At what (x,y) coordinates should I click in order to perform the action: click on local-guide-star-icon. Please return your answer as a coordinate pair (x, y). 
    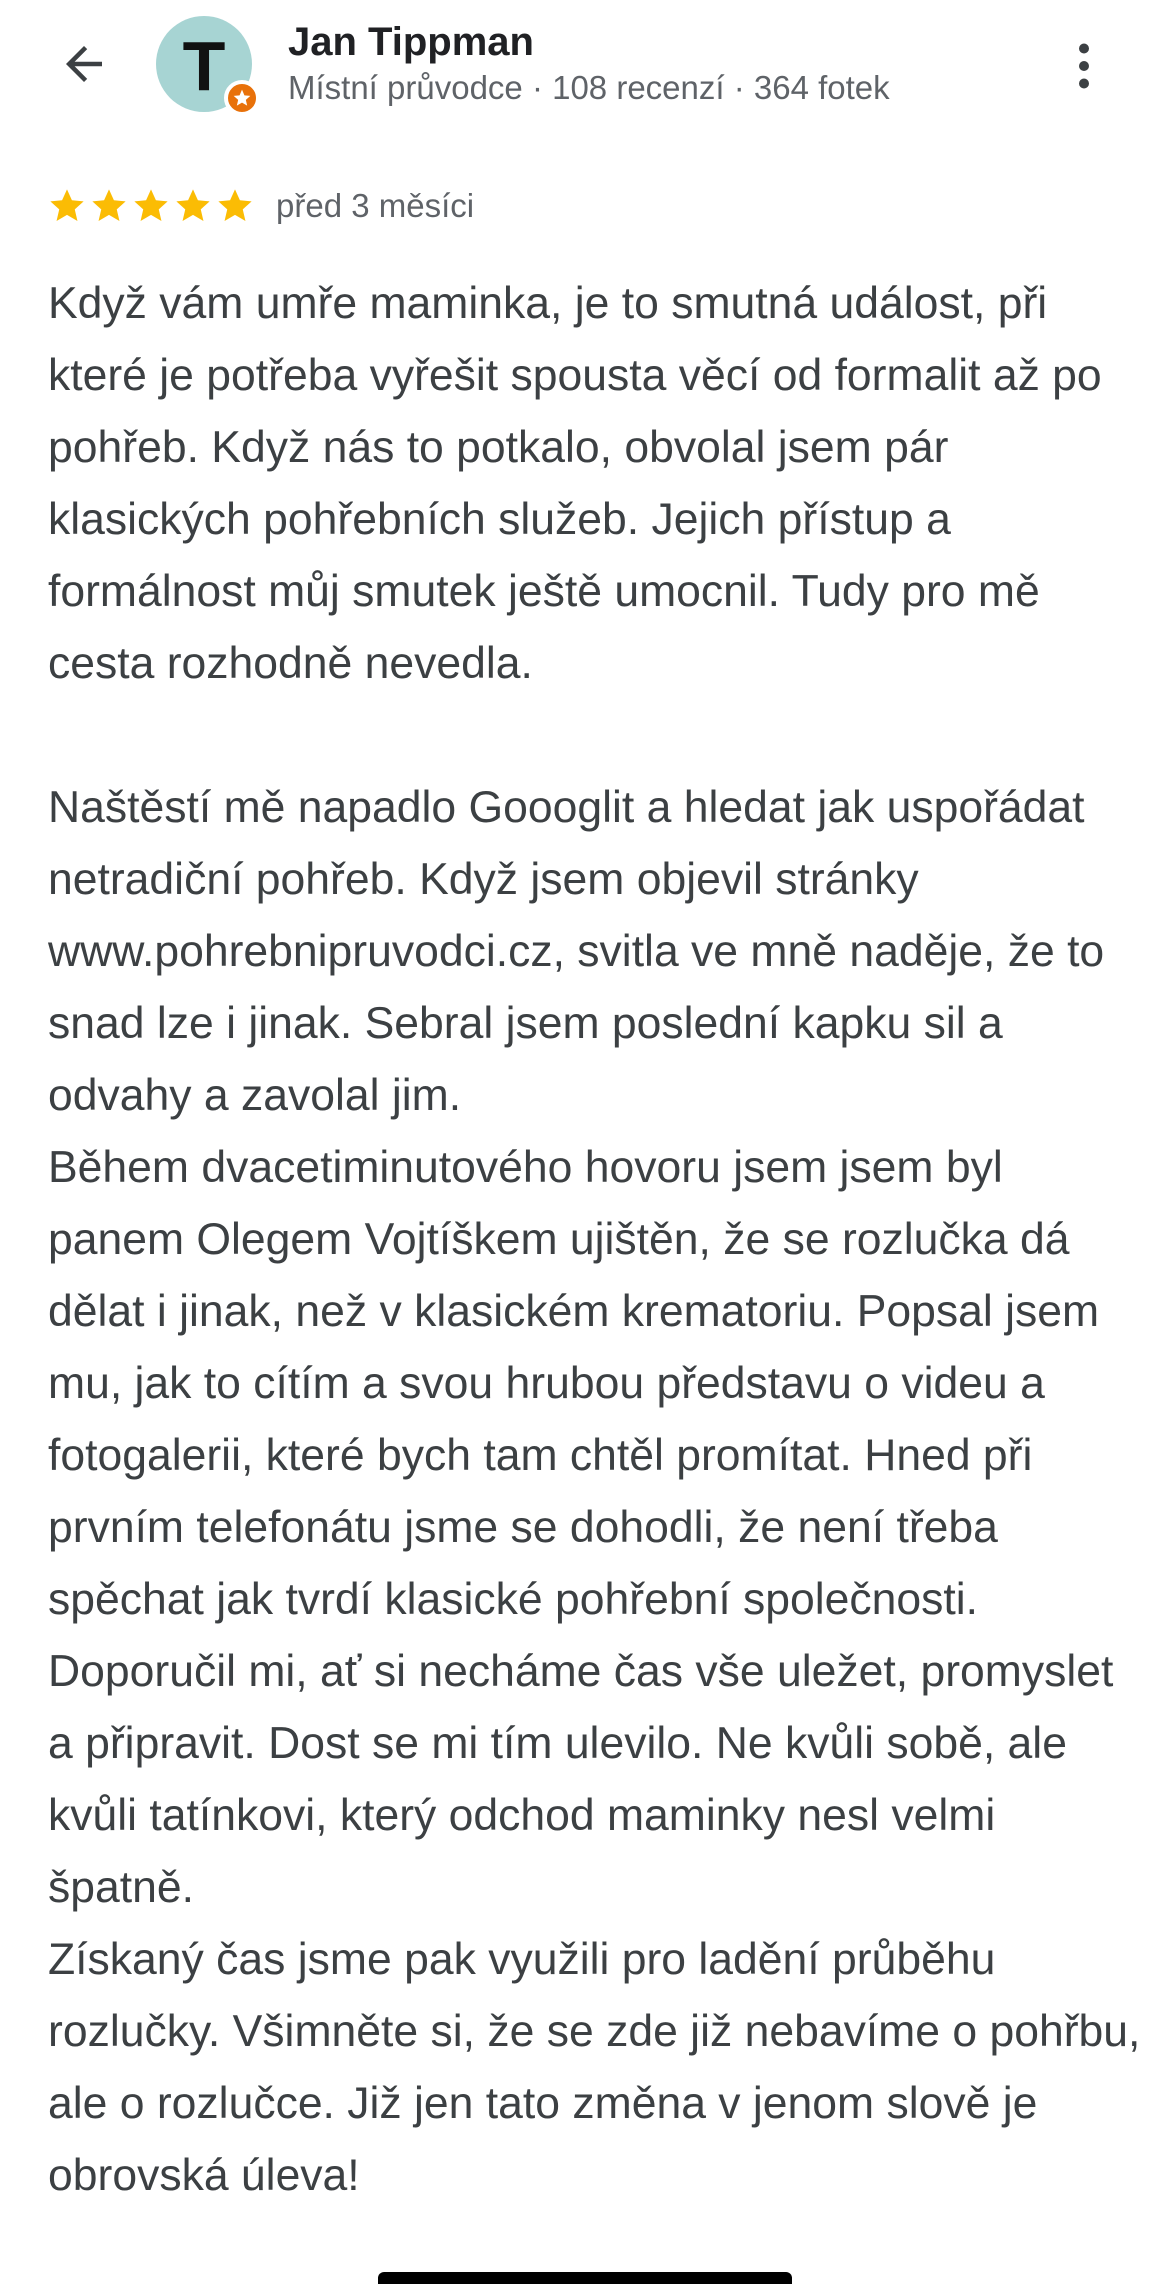
    Looking at the image, I should click on (242, 98).